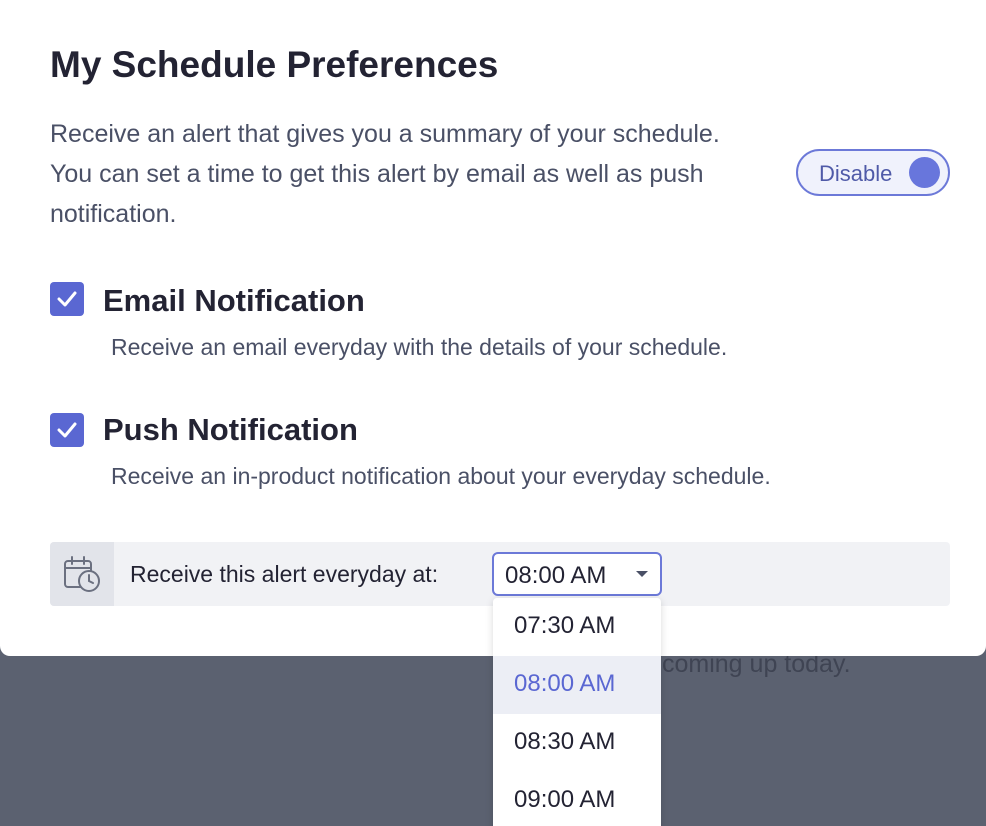  I want to click on time-option-0730: 07:30 AM, so click(577, 627).